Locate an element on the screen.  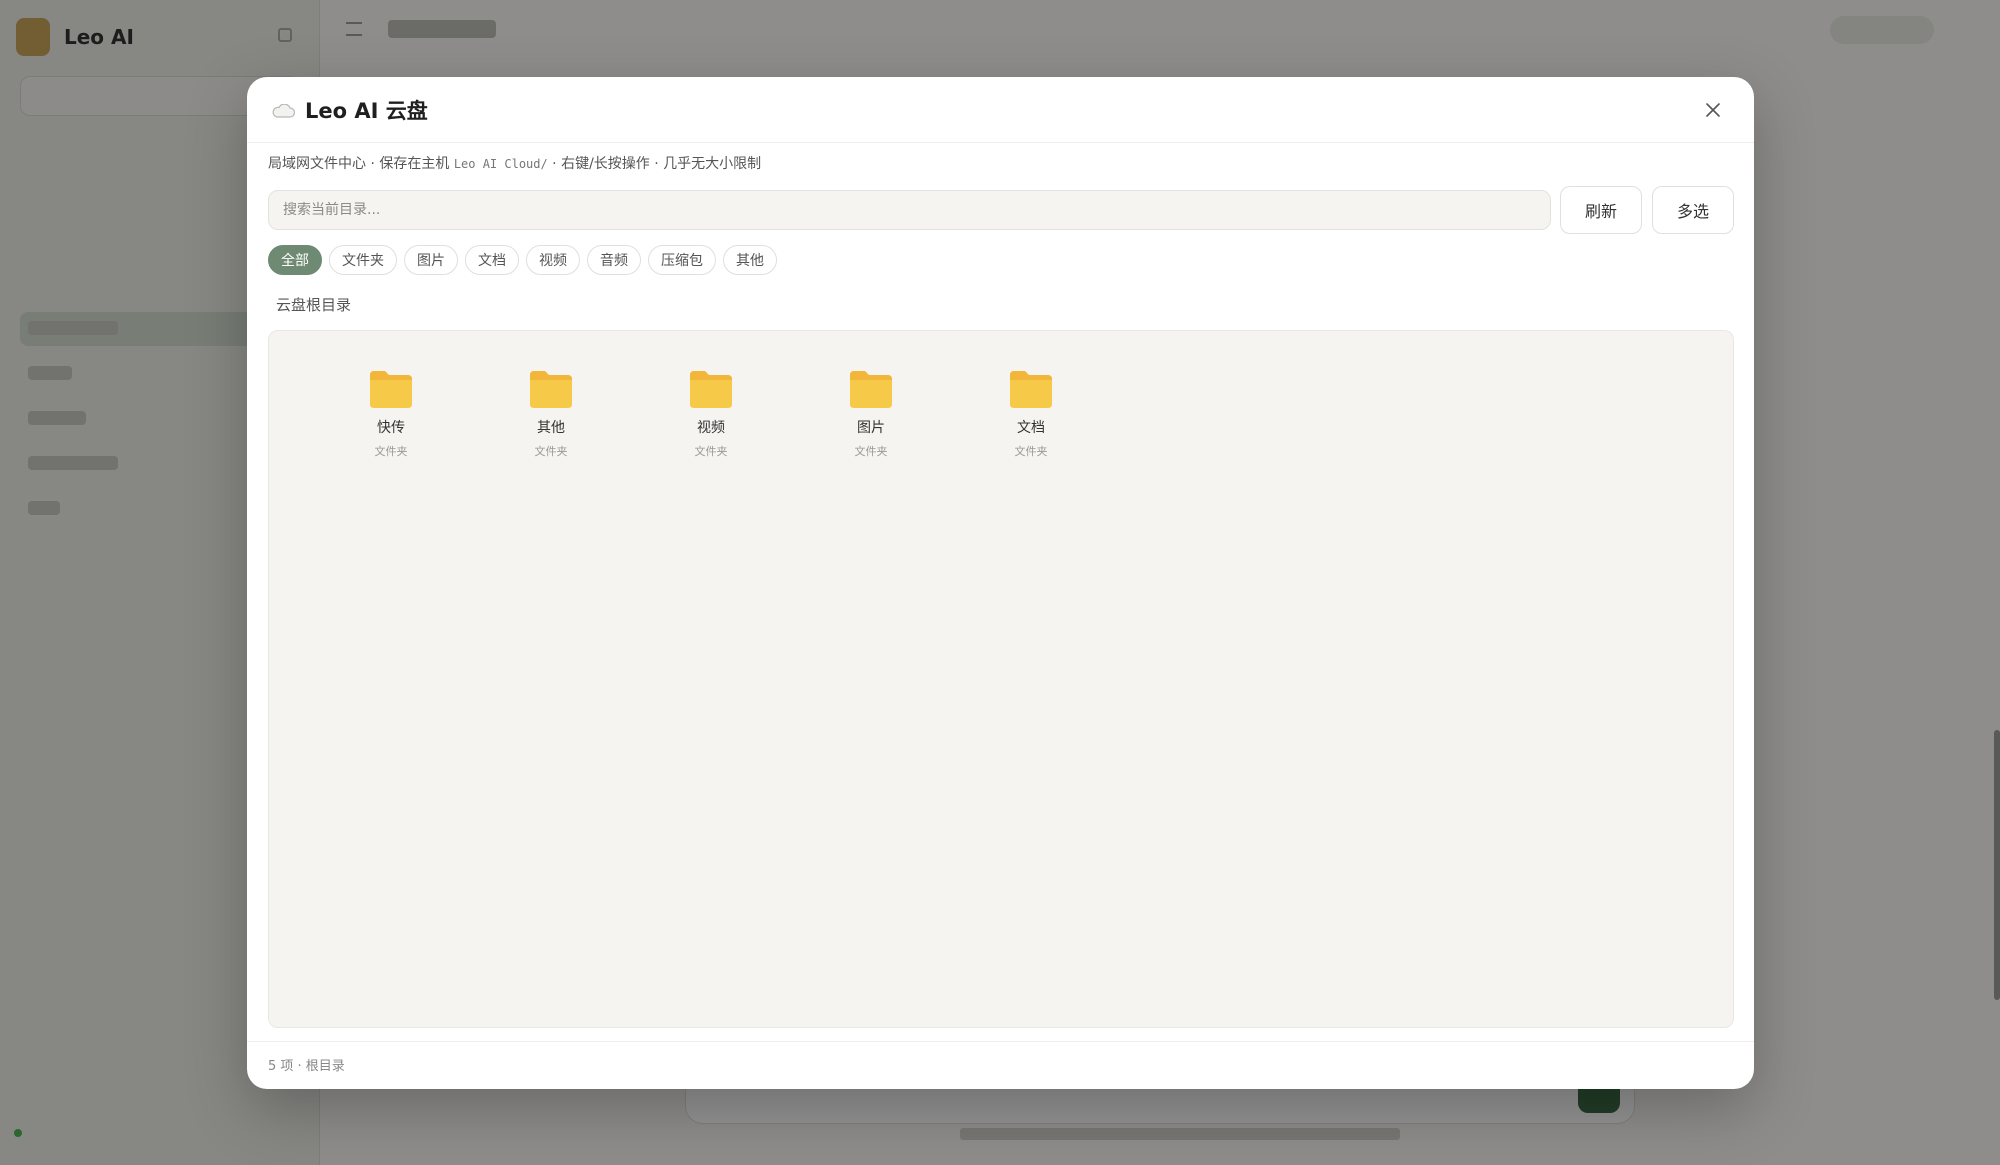
filter-chips: 全部 文件夹 图片 文档 视频 音频 压缩包 其他 is located at coordinates (522, 260).